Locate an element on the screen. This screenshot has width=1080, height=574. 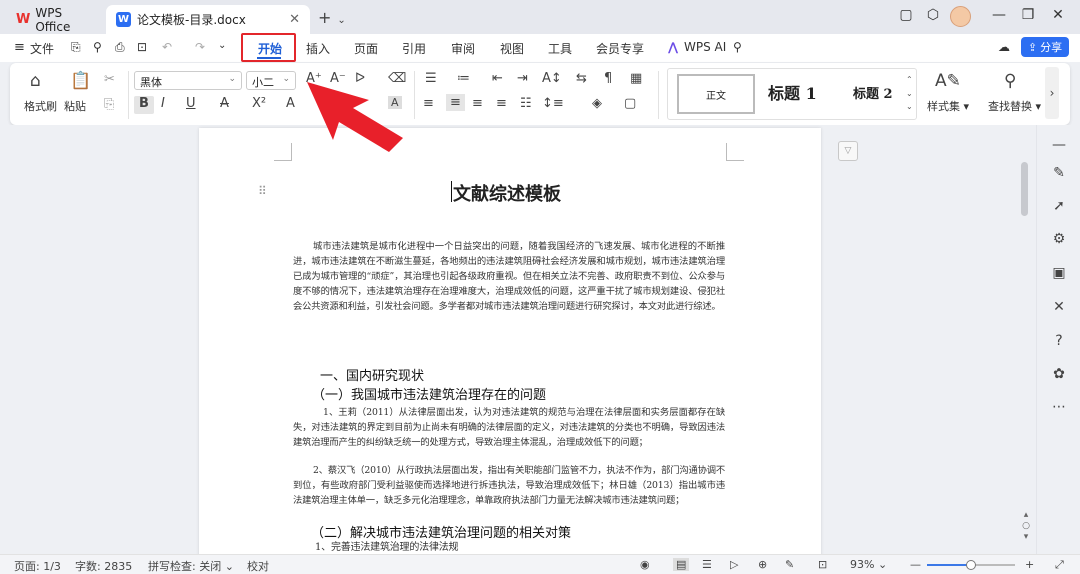
more-quick-icon: ⌄ is located at coordinates (222, 45).